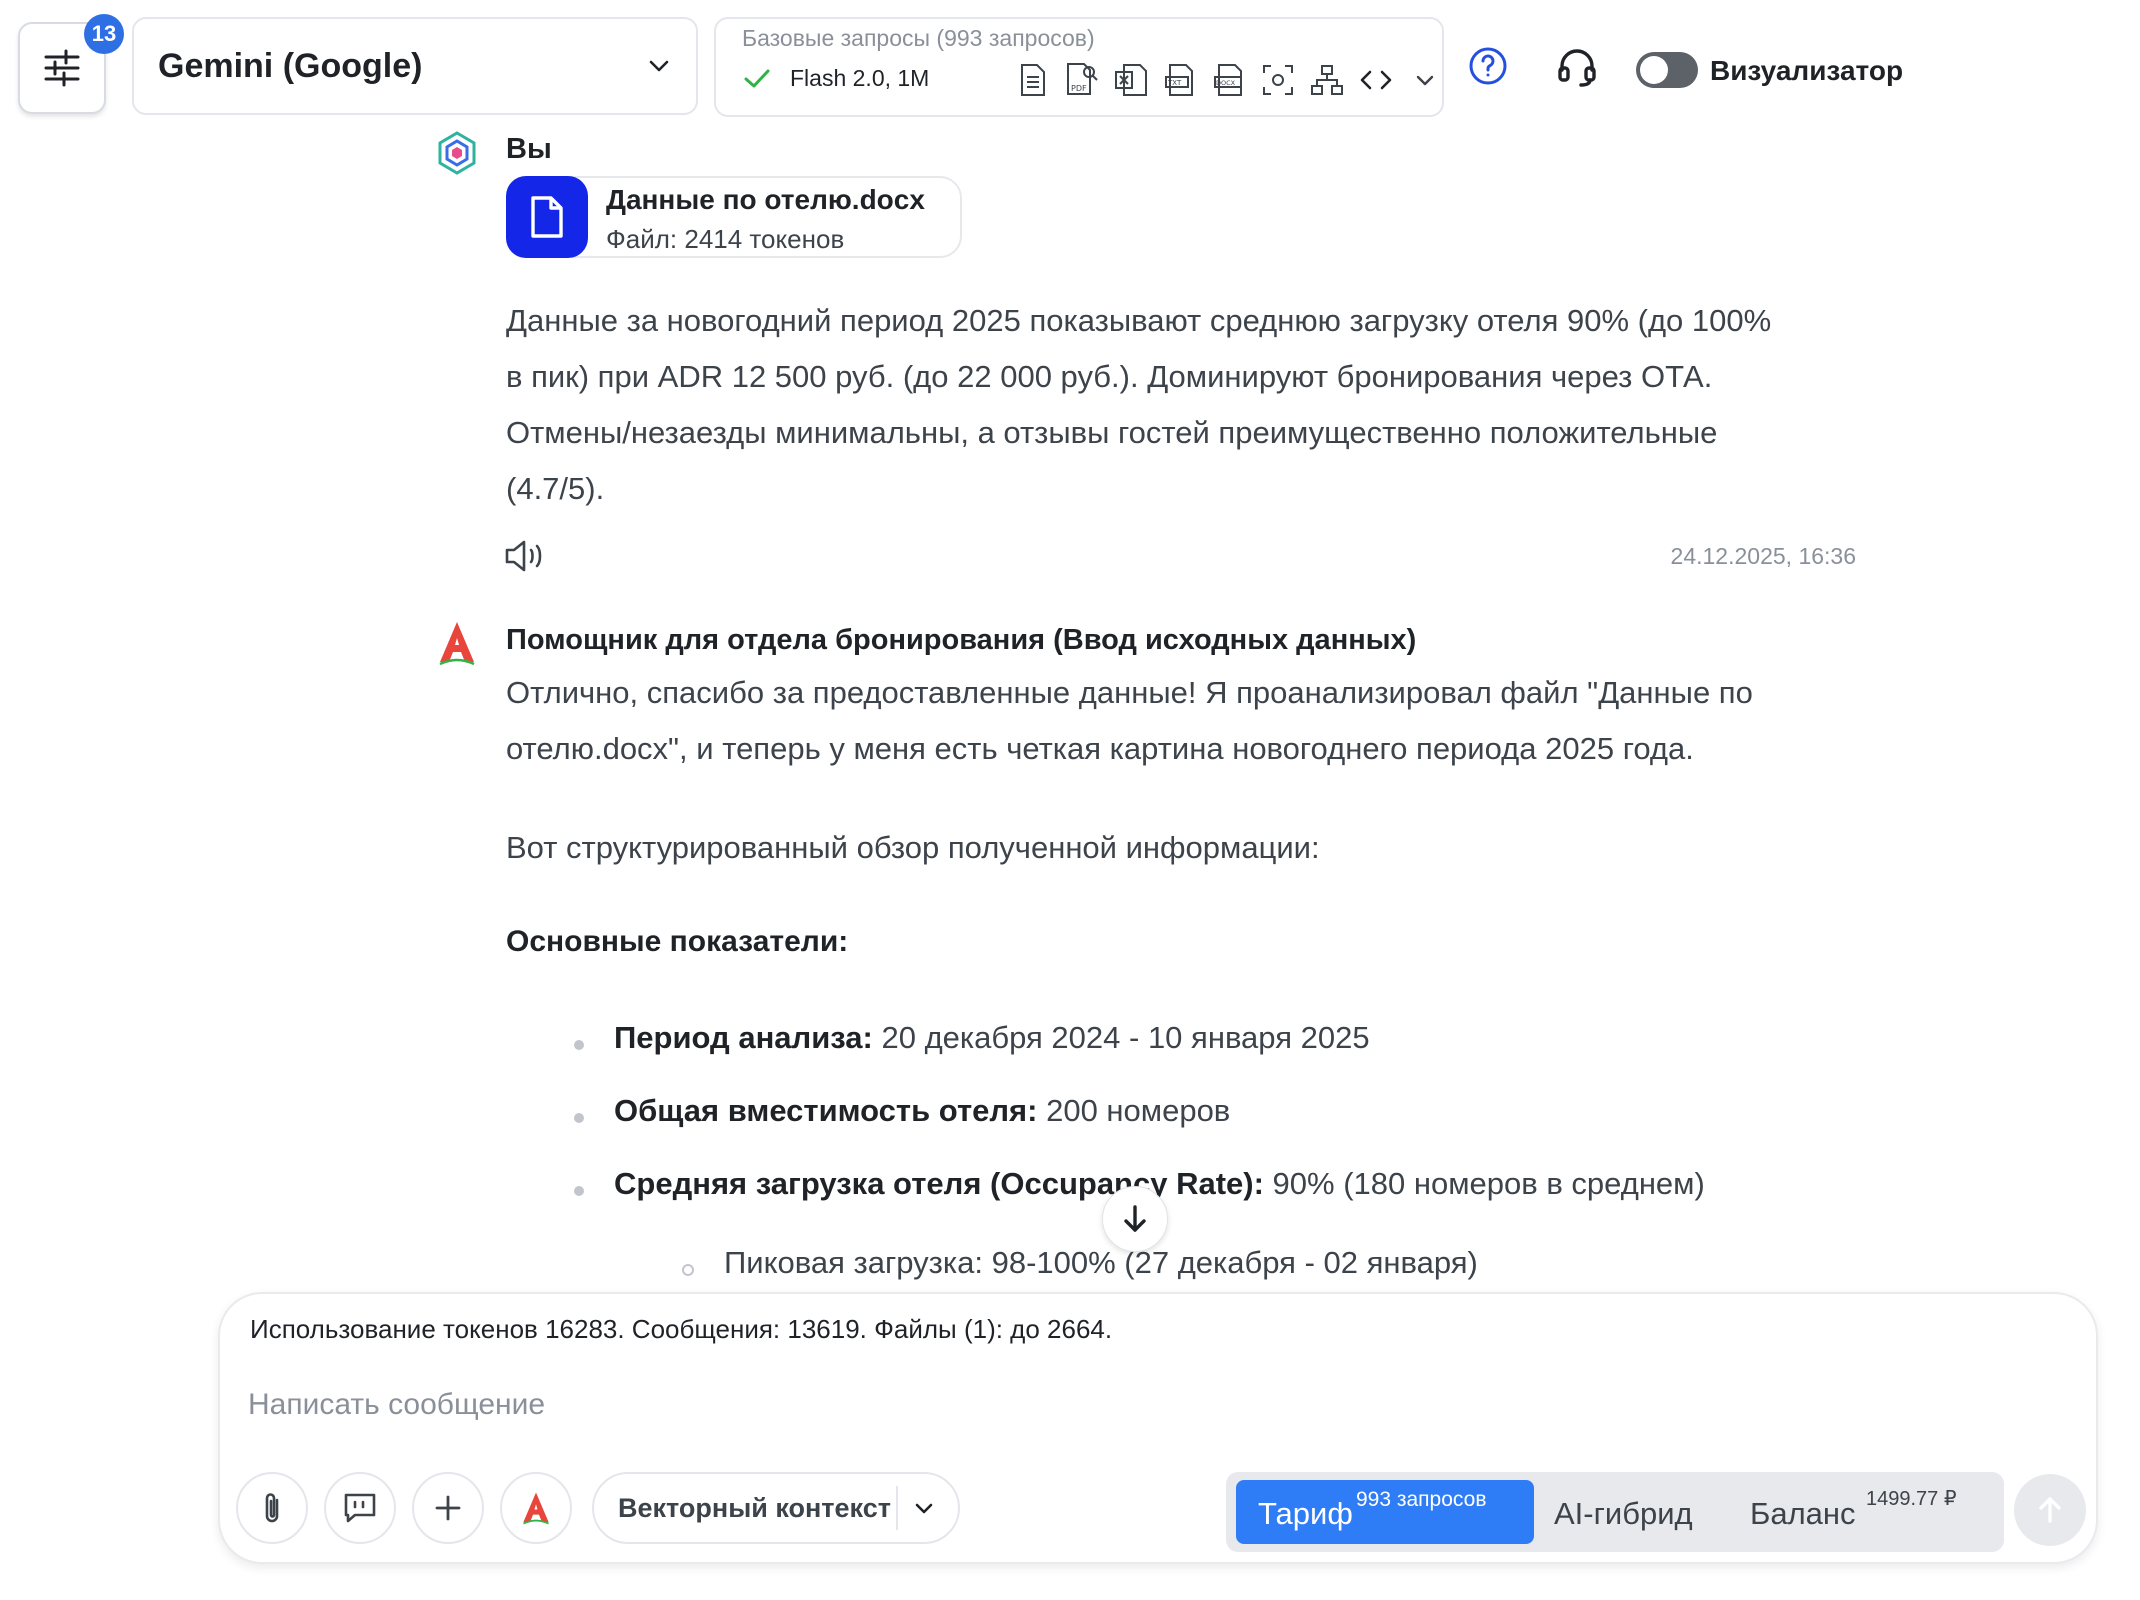  I want to click on vector-context-label: Векторный контекст, so click(754, 1507).